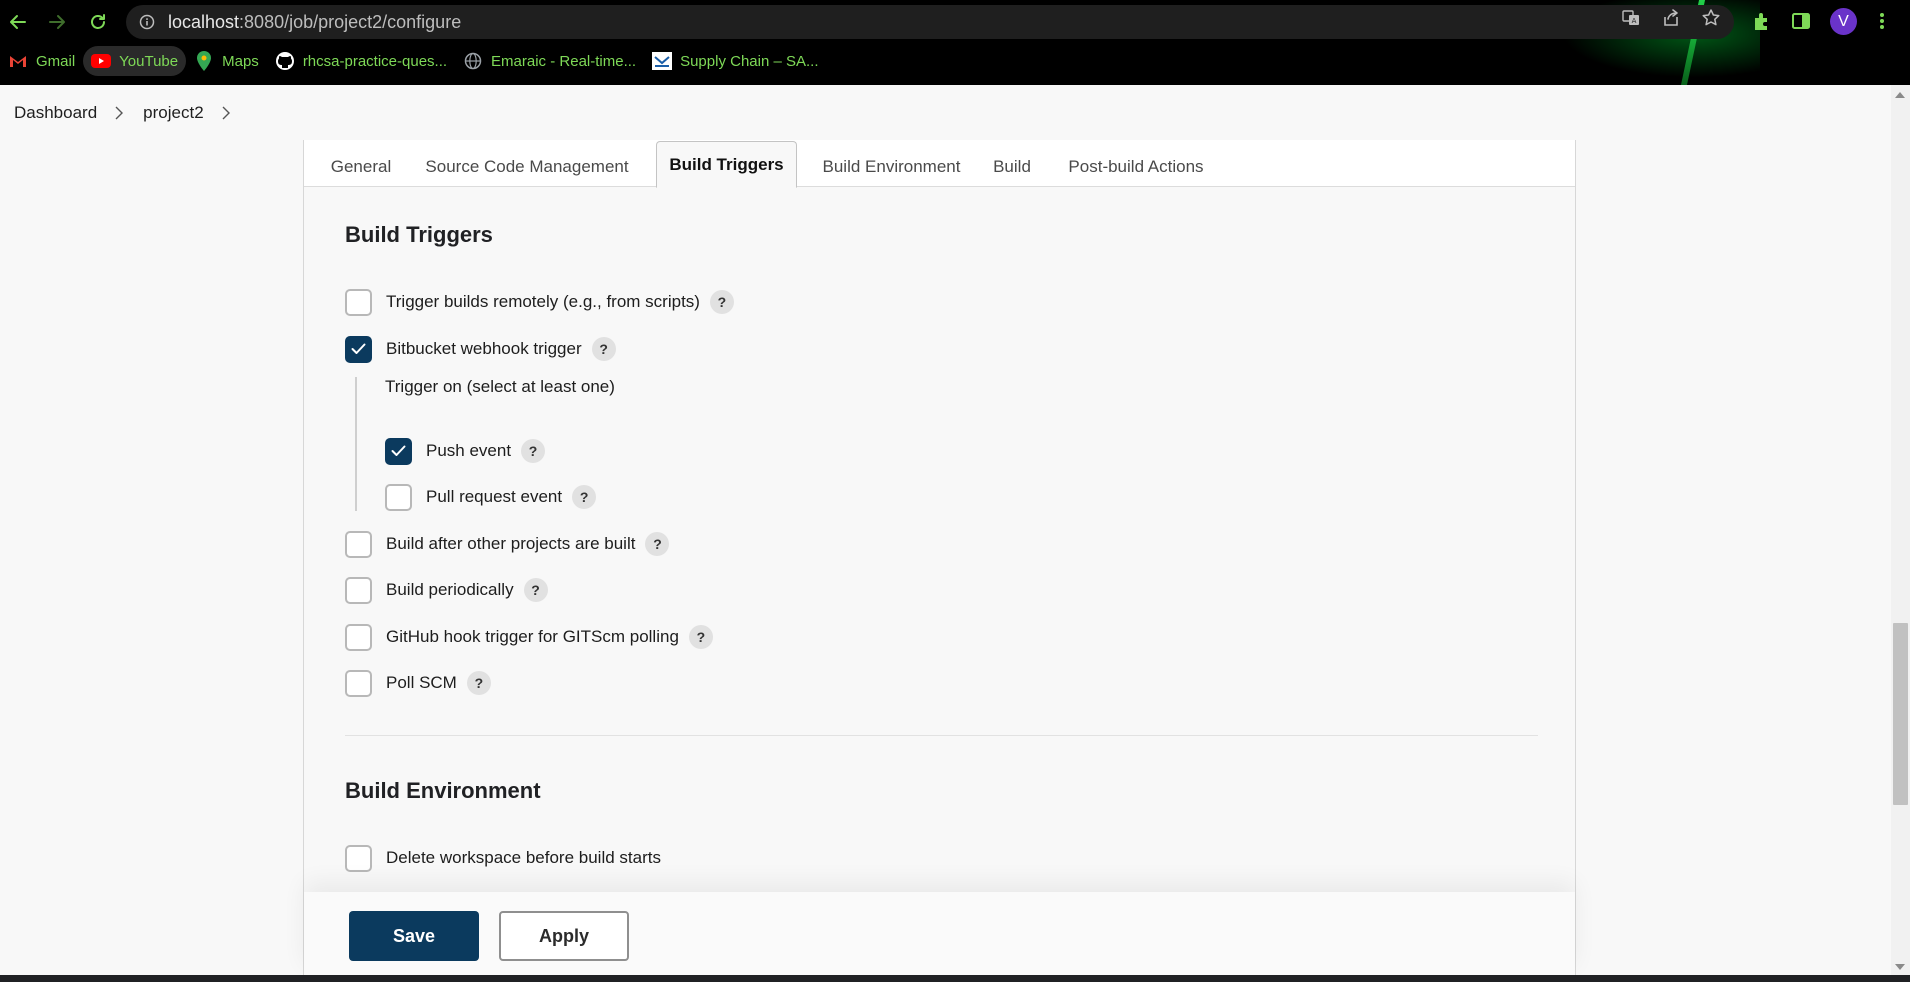 The image size is (1910, 982). I want to click on save-button: Save, so click(414, 936).